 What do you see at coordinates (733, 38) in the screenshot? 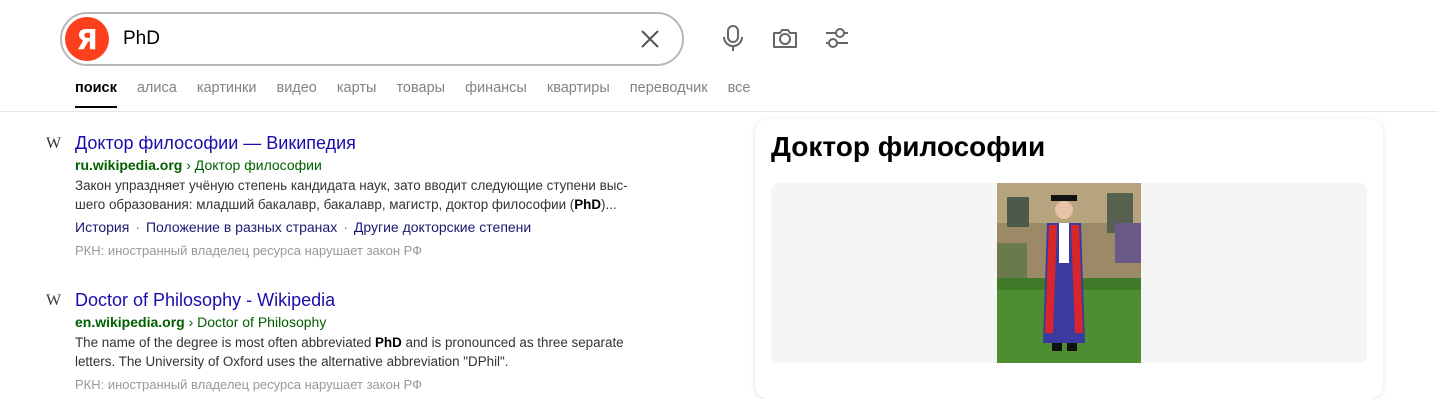
I see `microphone-icon` at bounding box center [733, 38].